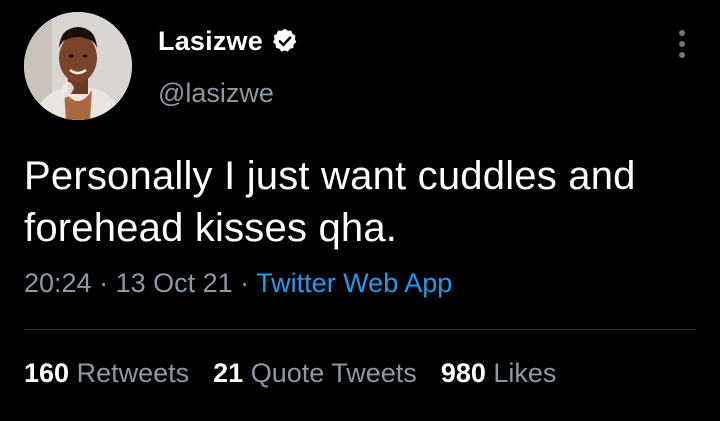  I want to click on more-options-icon, so click(682, 44).